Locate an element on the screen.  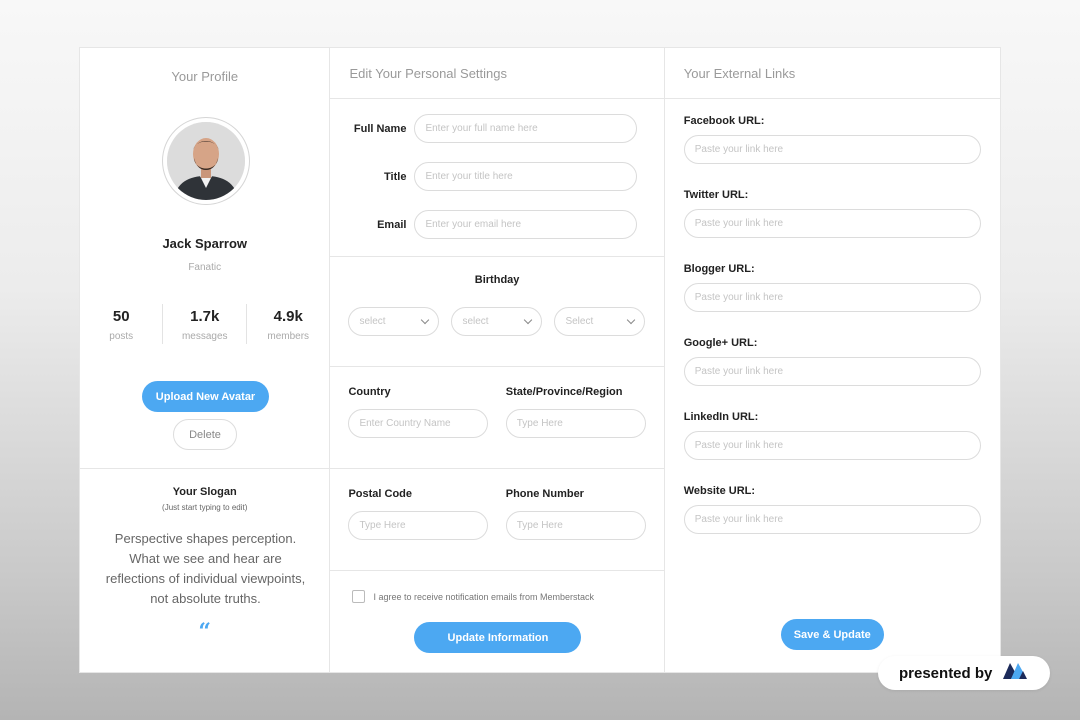
stat-value: 1.7k is located at coordinates (205, 316).